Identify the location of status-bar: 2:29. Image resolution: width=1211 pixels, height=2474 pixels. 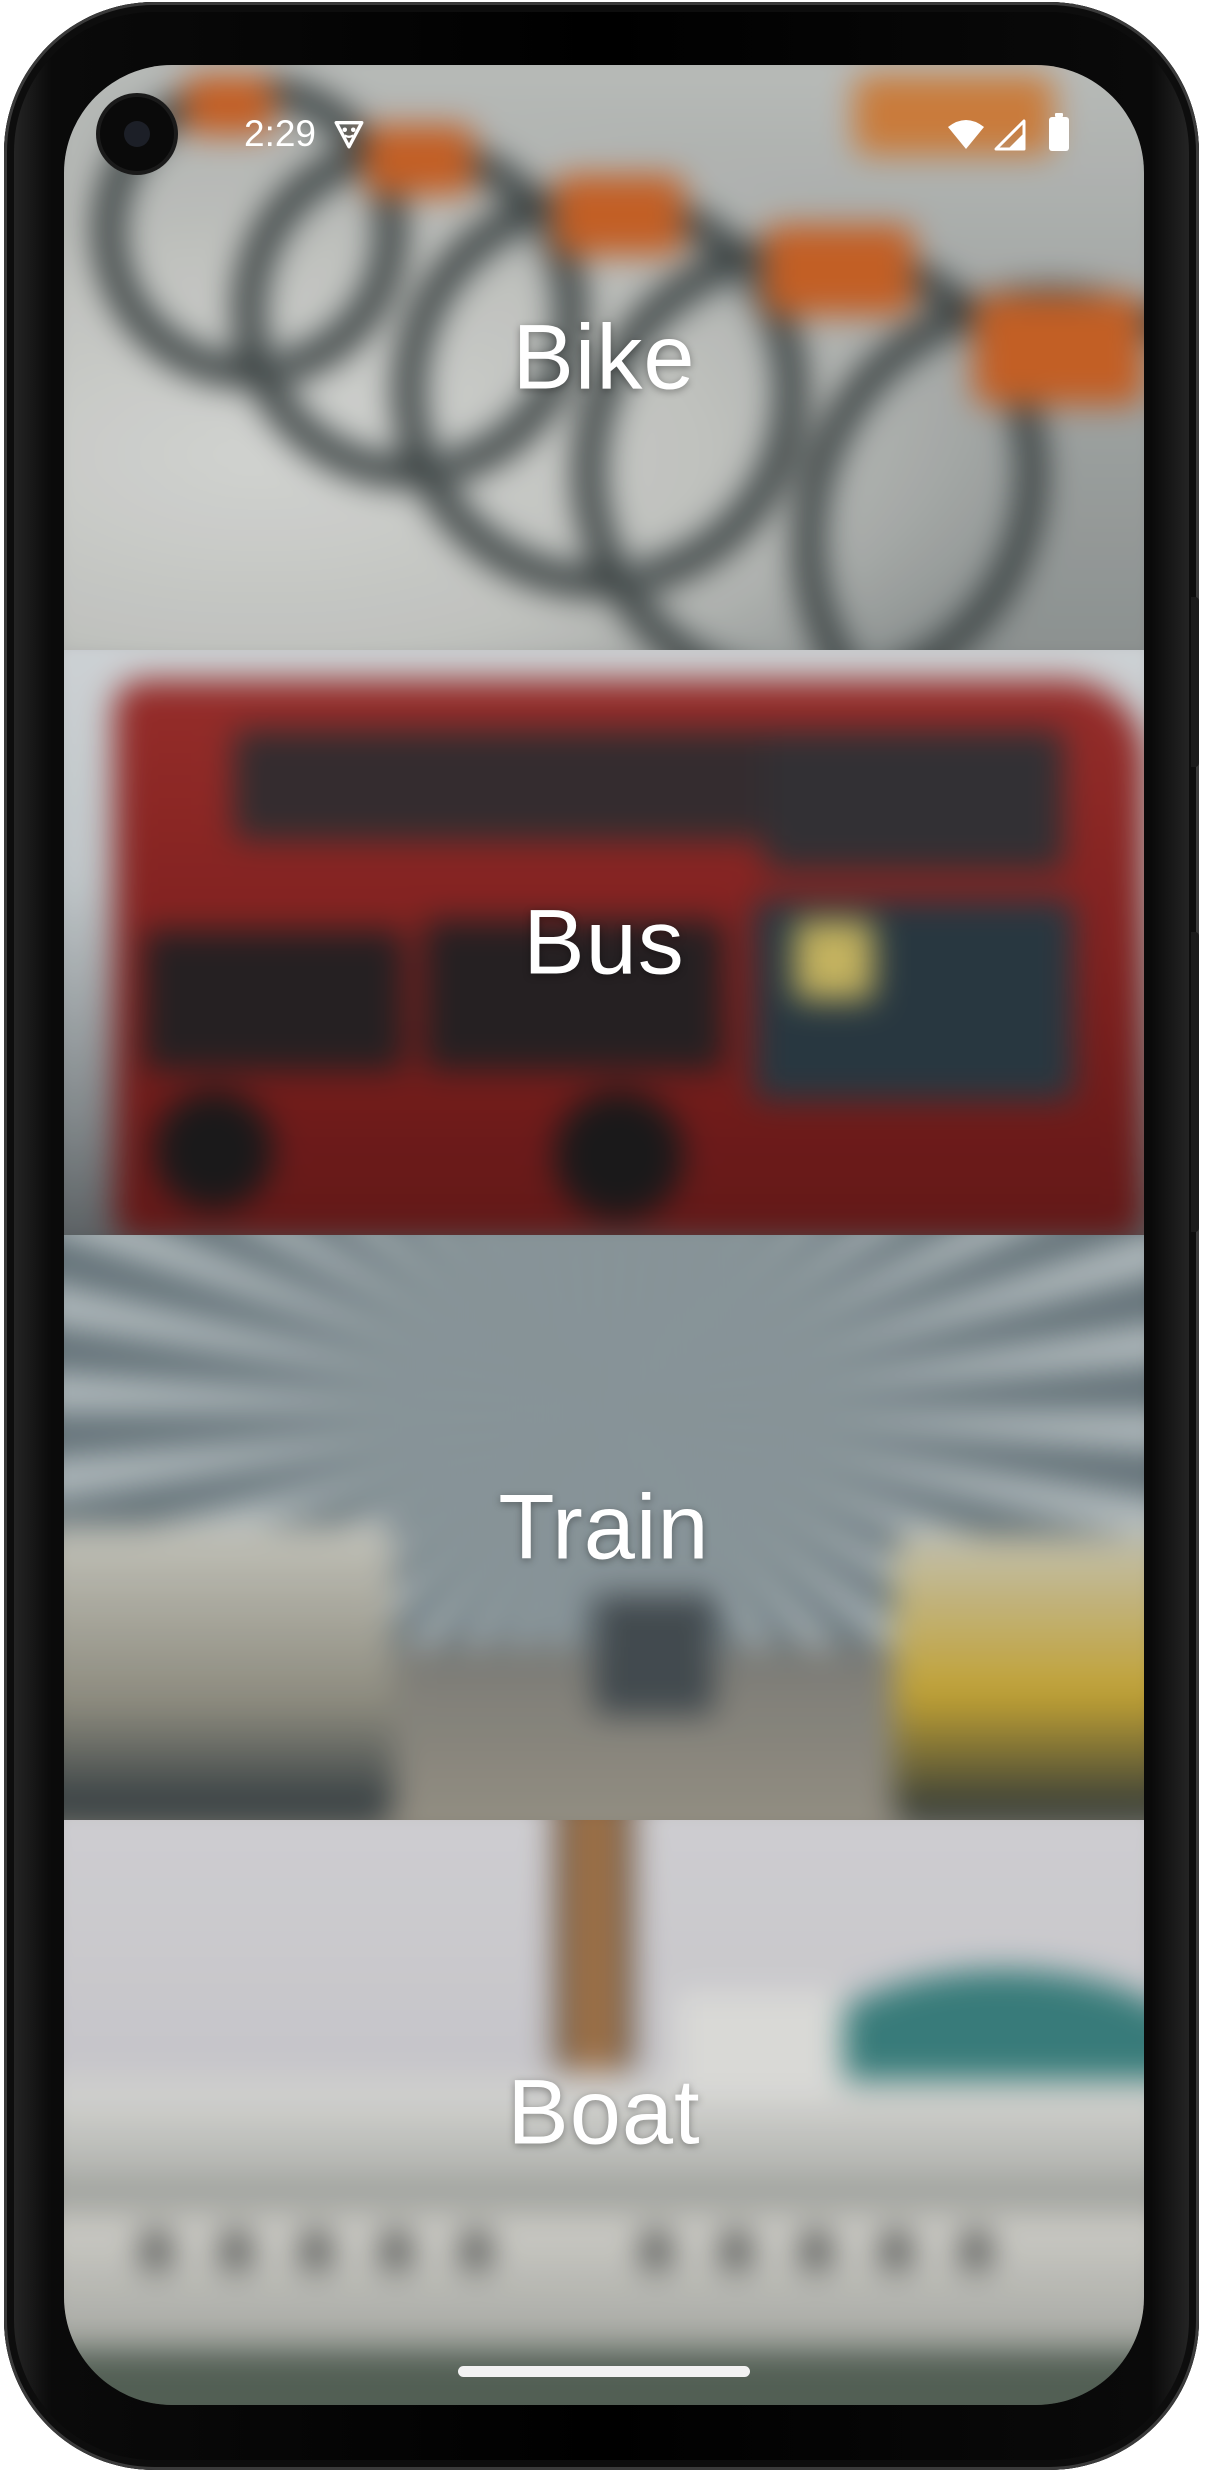
(604, 140).